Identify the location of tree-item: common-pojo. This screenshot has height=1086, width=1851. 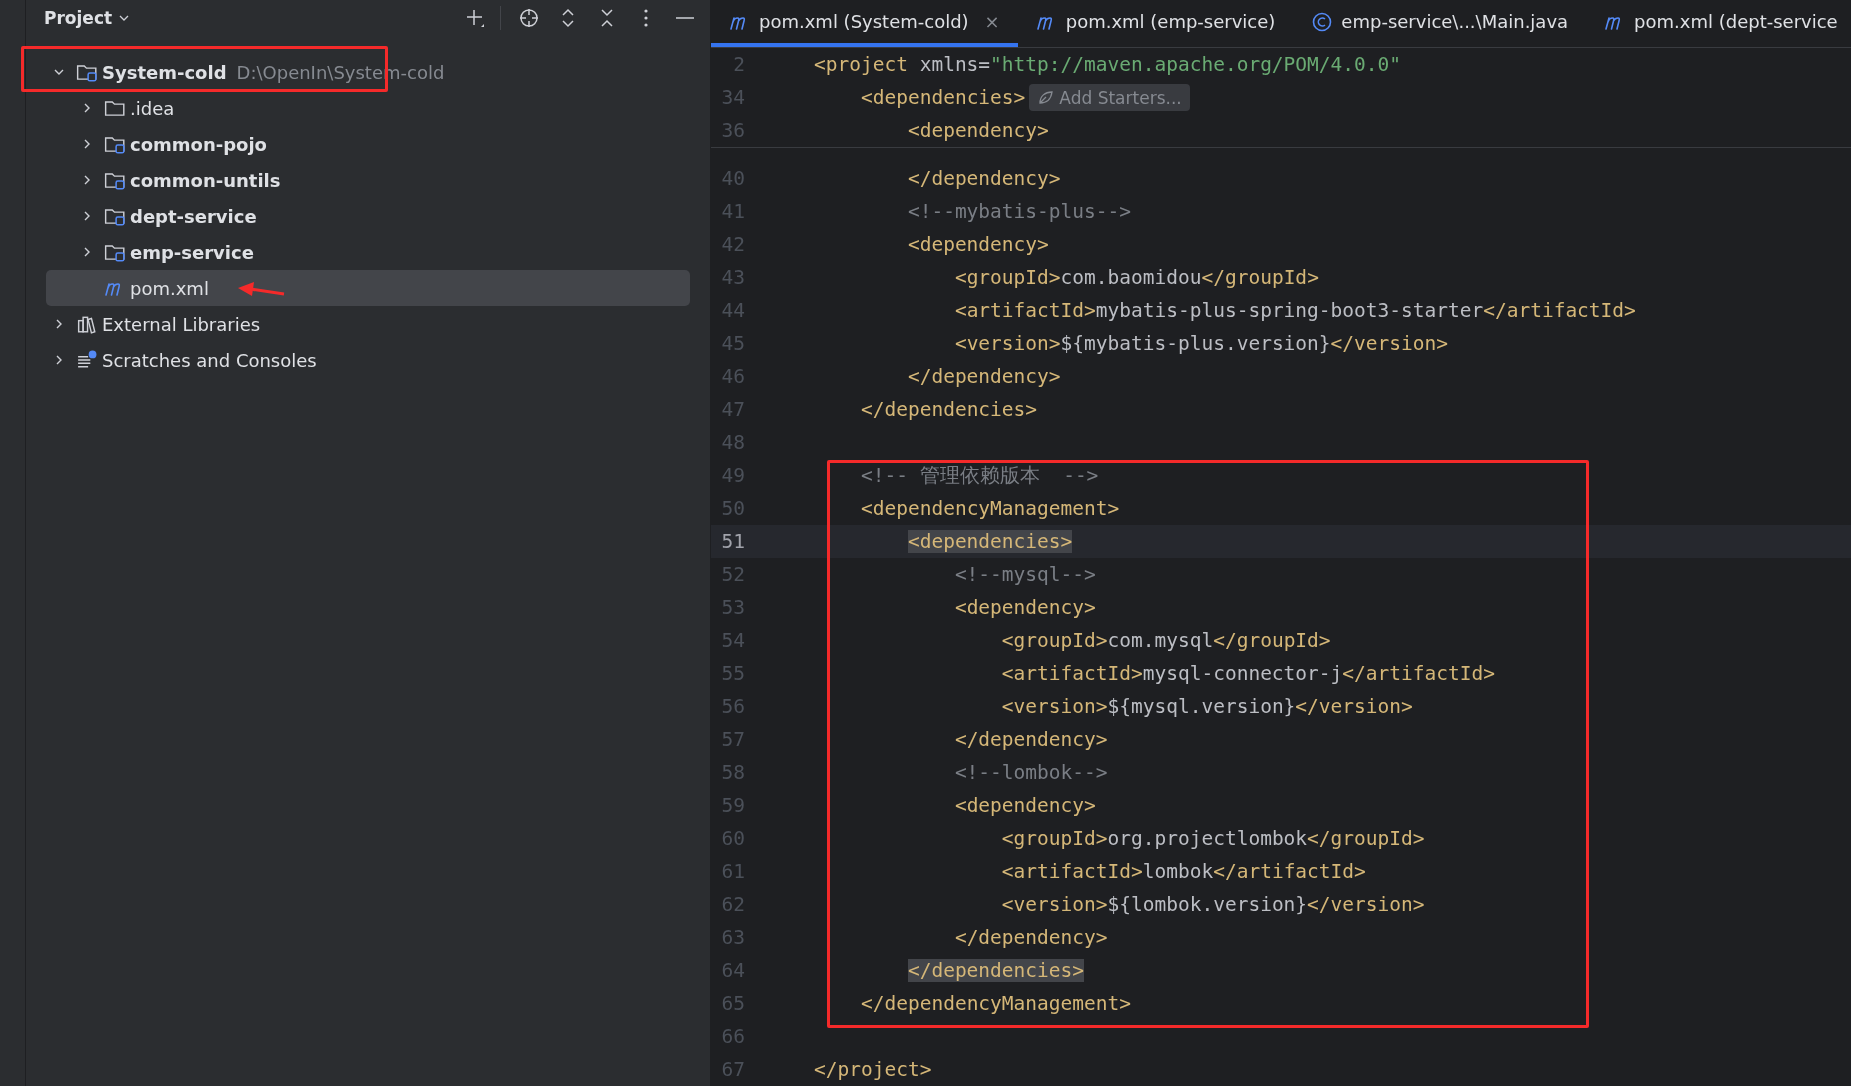
(368, 144).